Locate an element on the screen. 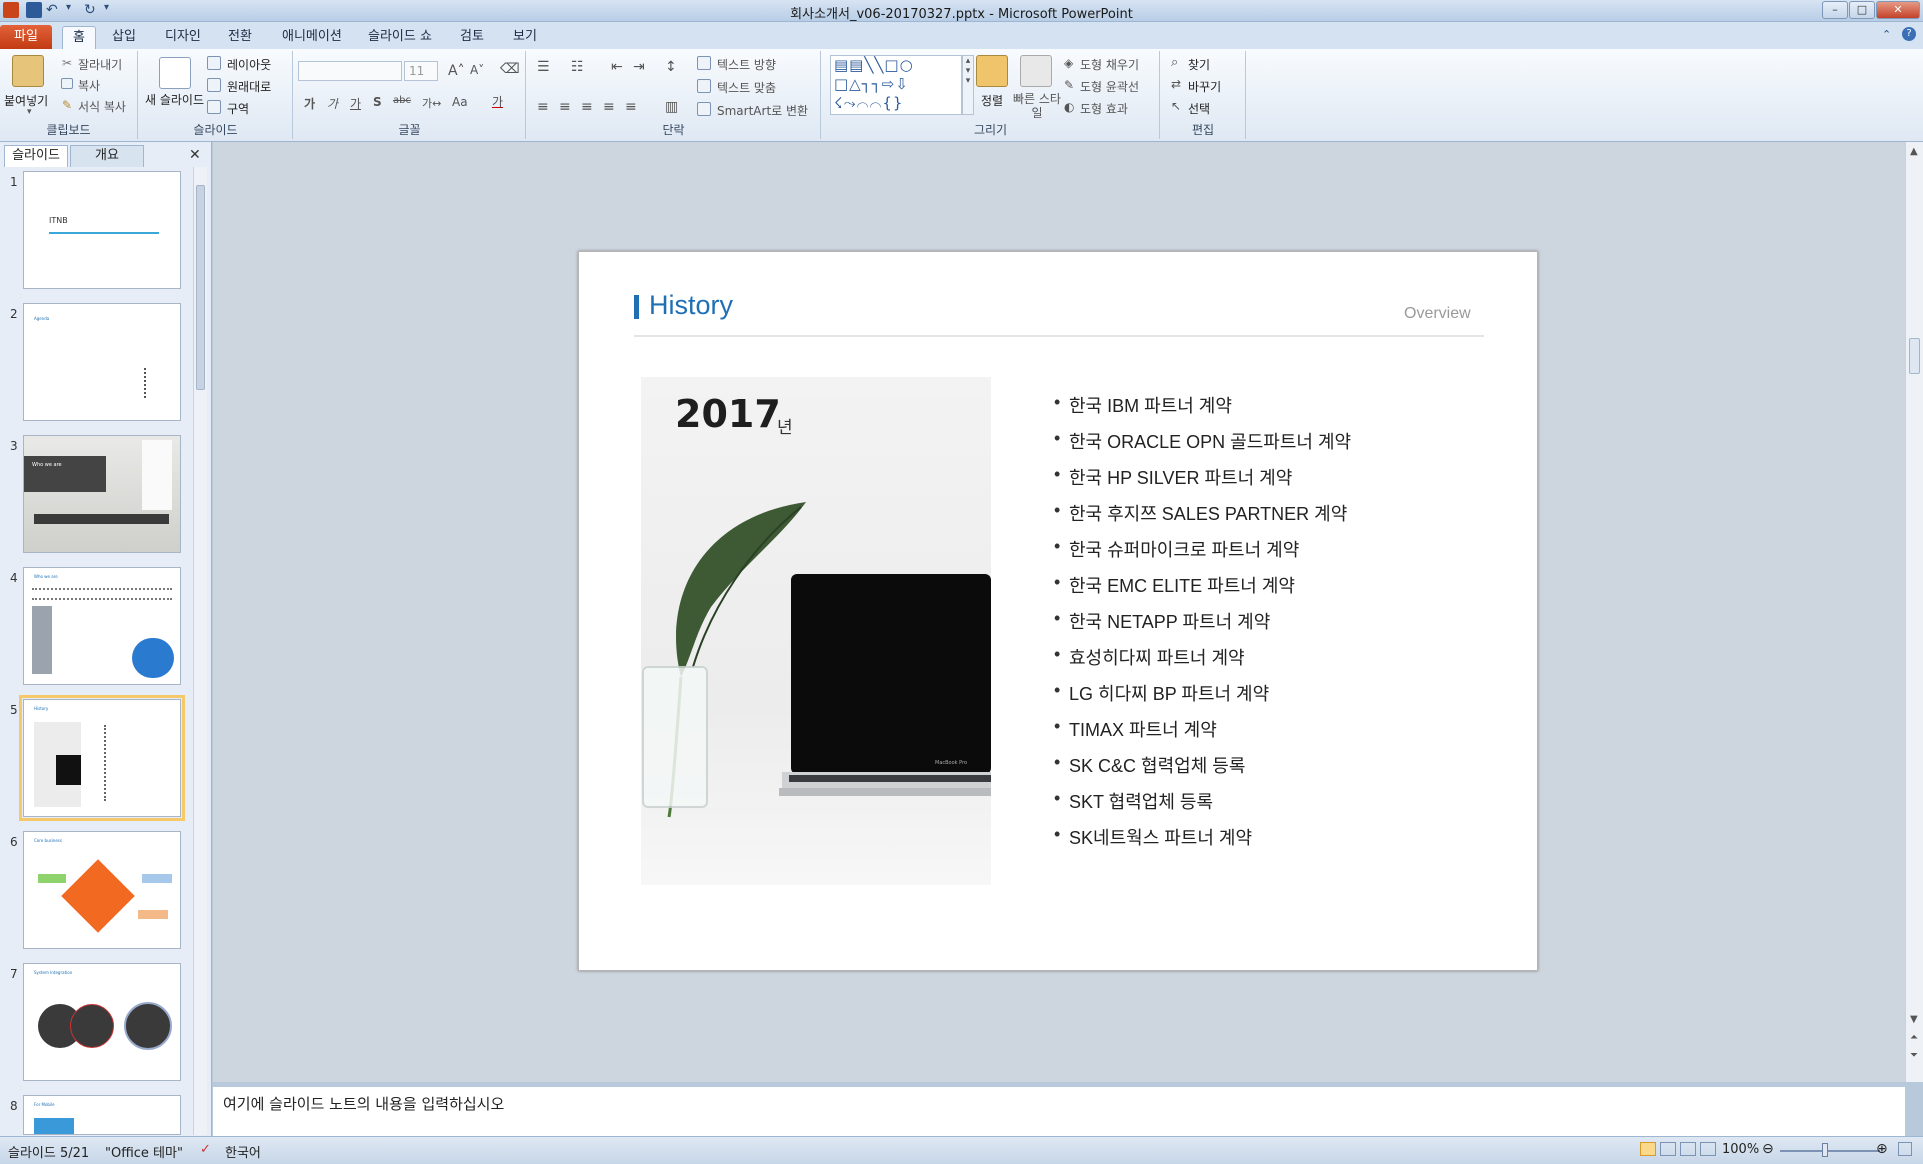 The width and height of the screenshot is (1923, 1164). new-slide-icon is located at coordinates (175, 73).